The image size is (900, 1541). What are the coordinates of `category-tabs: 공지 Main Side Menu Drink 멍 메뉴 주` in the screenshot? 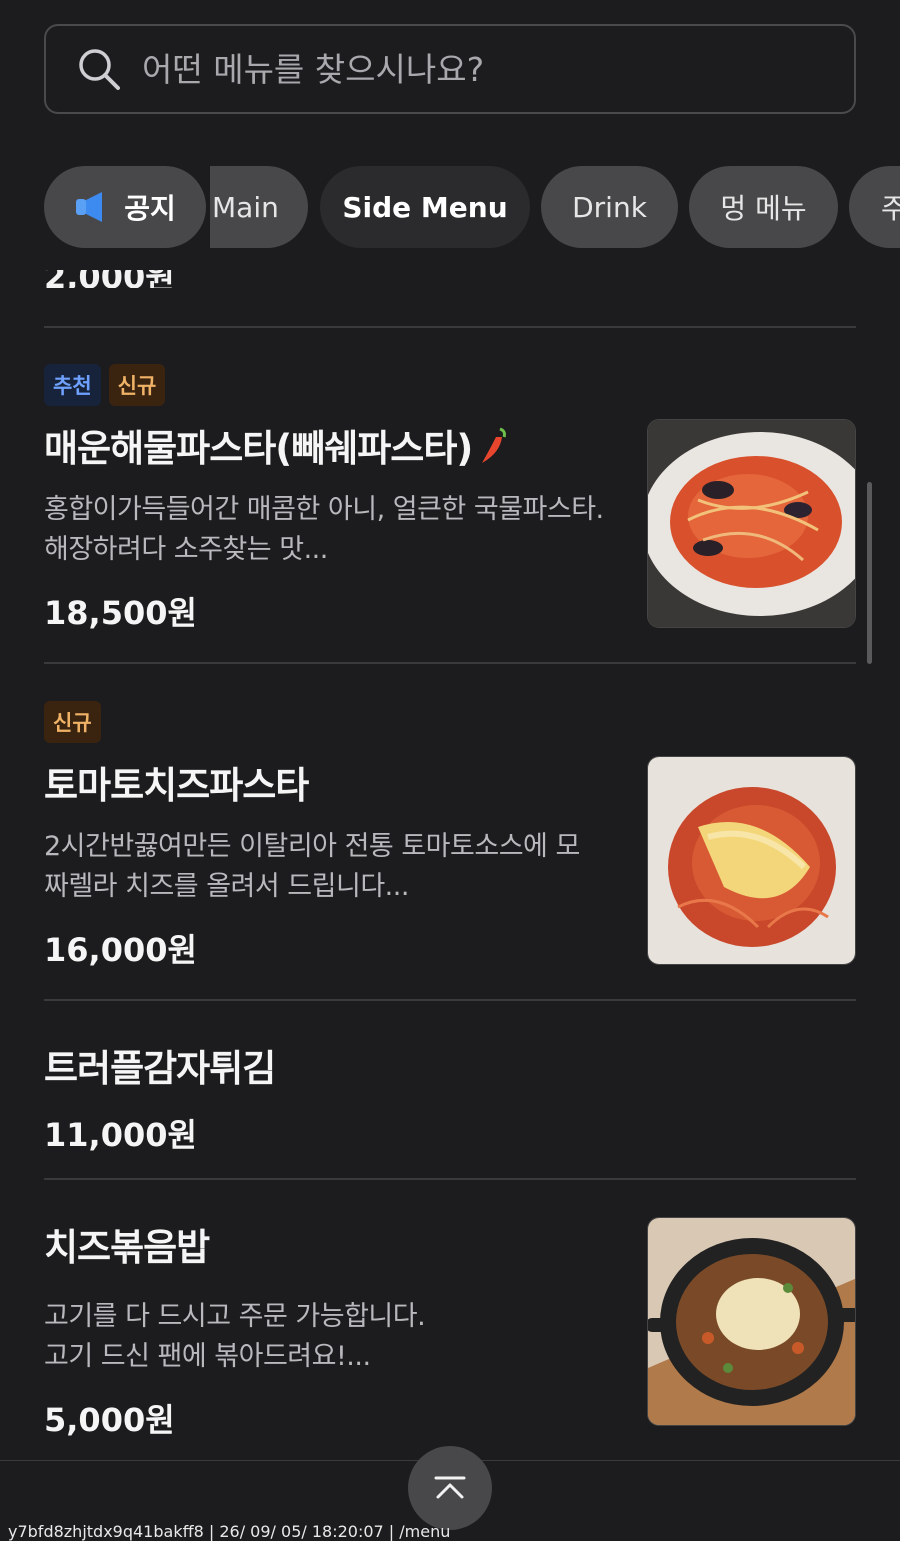 It's located at (472, 207).